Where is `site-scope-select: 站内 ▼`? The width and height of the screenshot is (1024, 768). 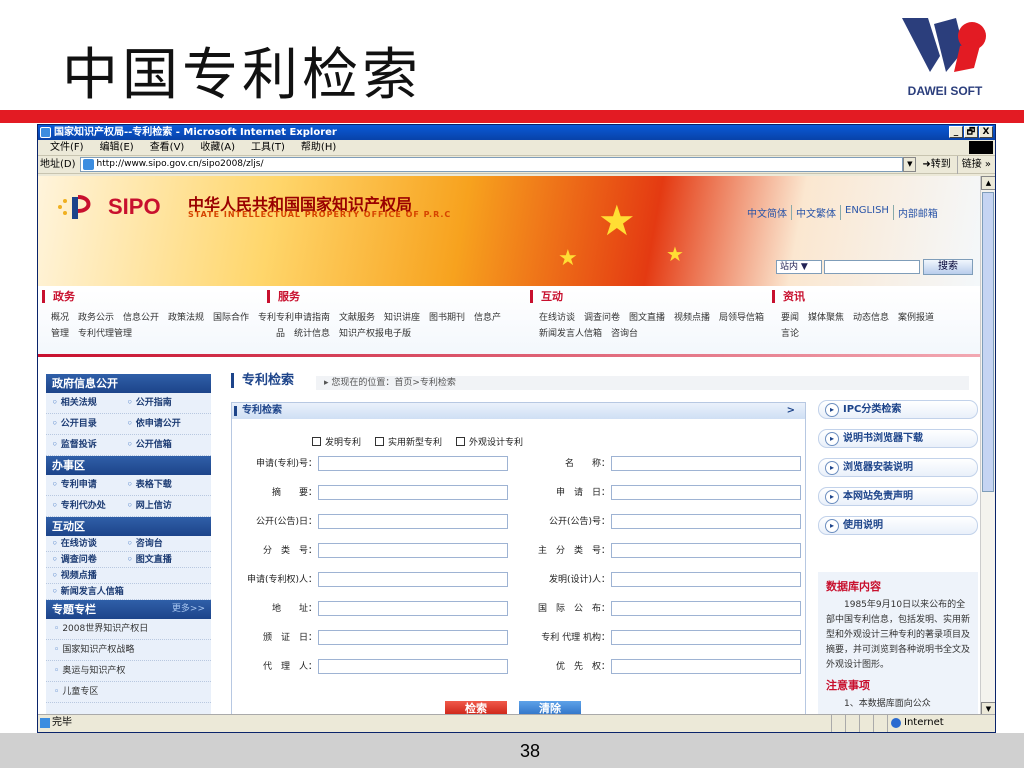
site-scope-select: 站内 ▼ is located at coordinates (799, 267).